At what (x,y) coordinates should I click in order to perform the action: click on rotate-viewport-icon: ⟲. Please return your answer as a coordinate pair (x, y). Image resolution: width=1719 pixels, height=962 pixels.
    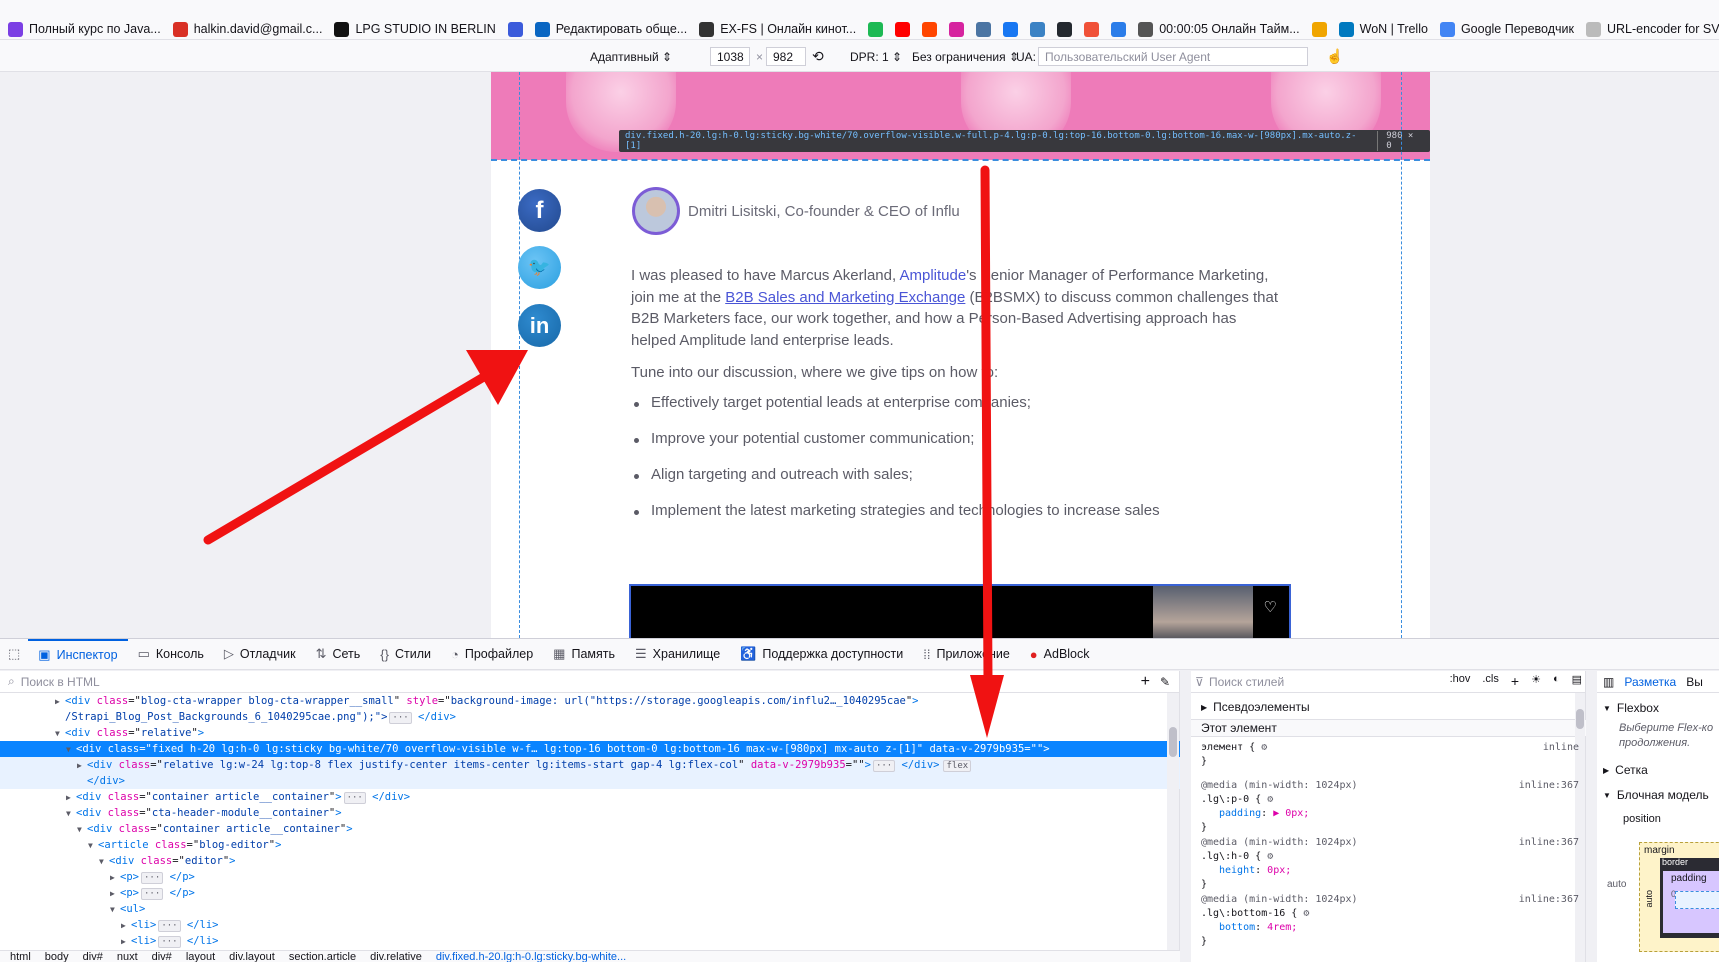
    Looking at the image, I should click on (818, 56).